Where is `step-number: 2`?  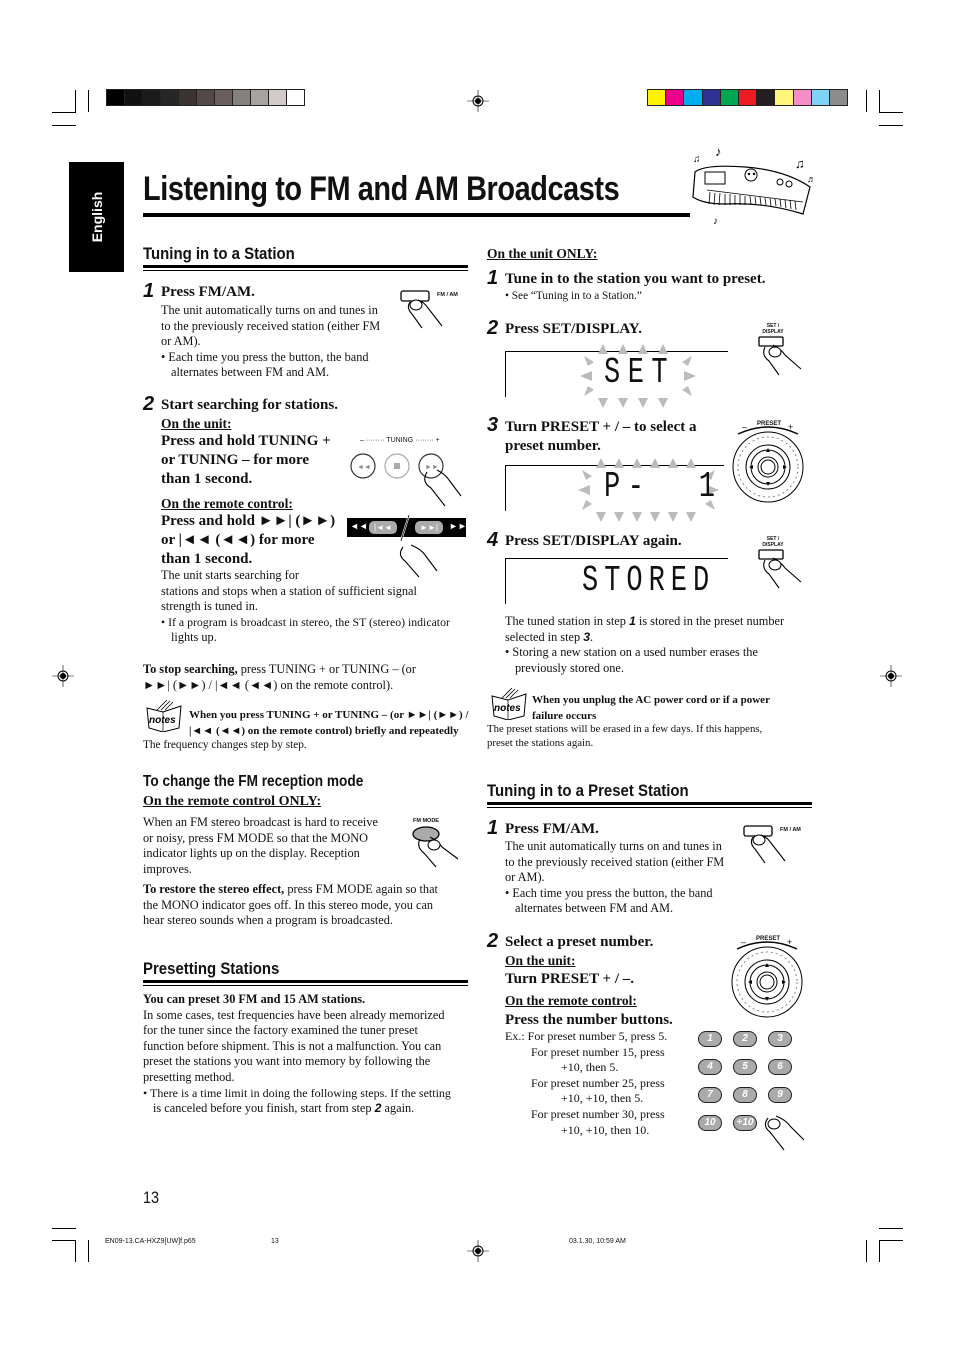
step-number: 2 is located at coordinates (149, 404).